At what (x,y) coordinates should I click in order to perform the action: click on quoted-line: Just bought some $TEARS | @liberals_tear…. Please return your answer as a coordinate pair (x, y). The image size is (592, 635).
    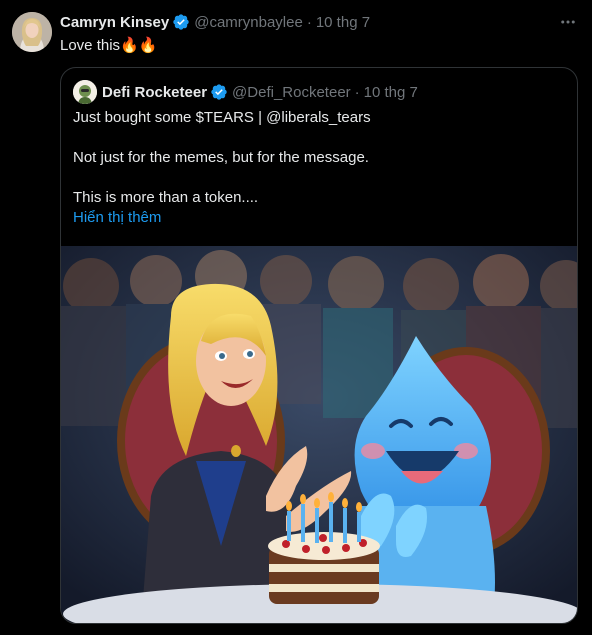
    Looking at the image, I should click on (222, 117).